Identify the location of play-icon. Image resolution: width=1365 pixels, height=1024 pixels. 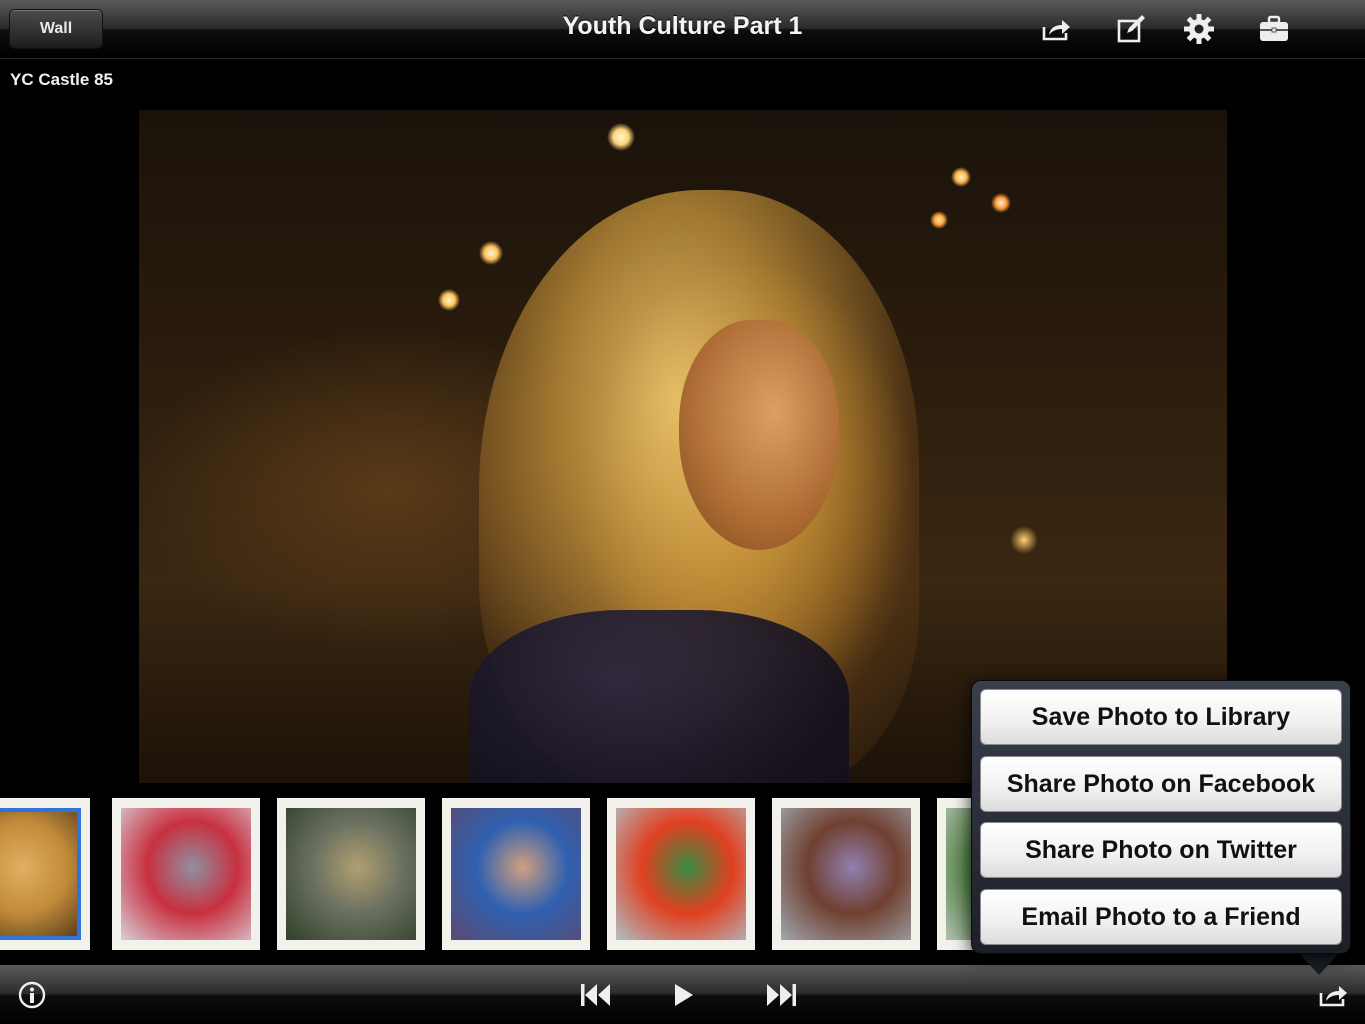
(683, 995).